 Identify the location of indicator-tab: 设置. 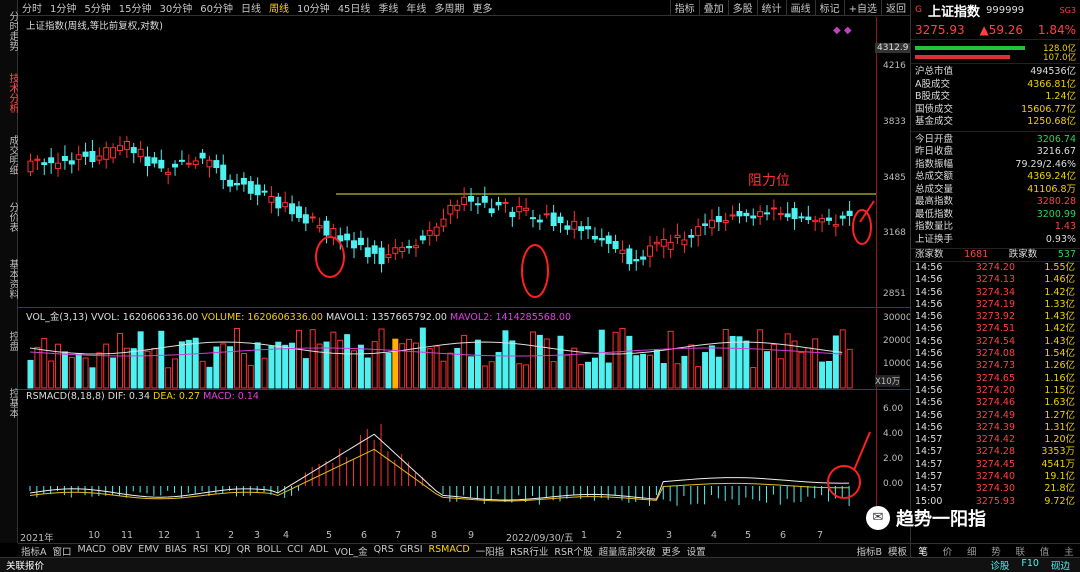
(696, 551).